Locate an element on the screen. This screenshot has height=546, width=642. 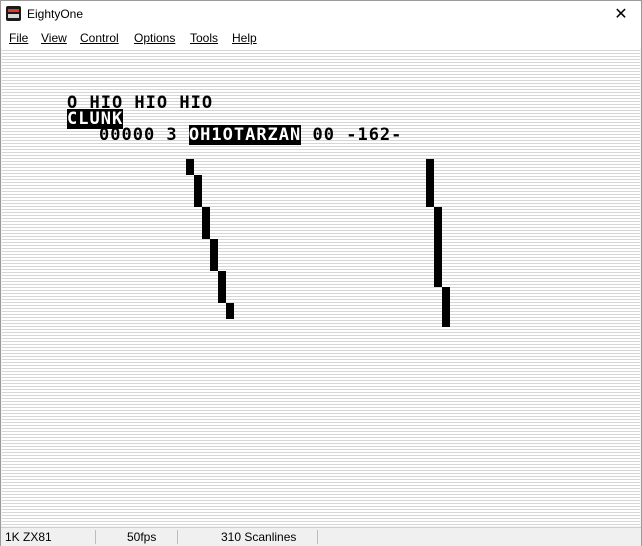
window-title: EightyOne is located at coordinates (55, 14).